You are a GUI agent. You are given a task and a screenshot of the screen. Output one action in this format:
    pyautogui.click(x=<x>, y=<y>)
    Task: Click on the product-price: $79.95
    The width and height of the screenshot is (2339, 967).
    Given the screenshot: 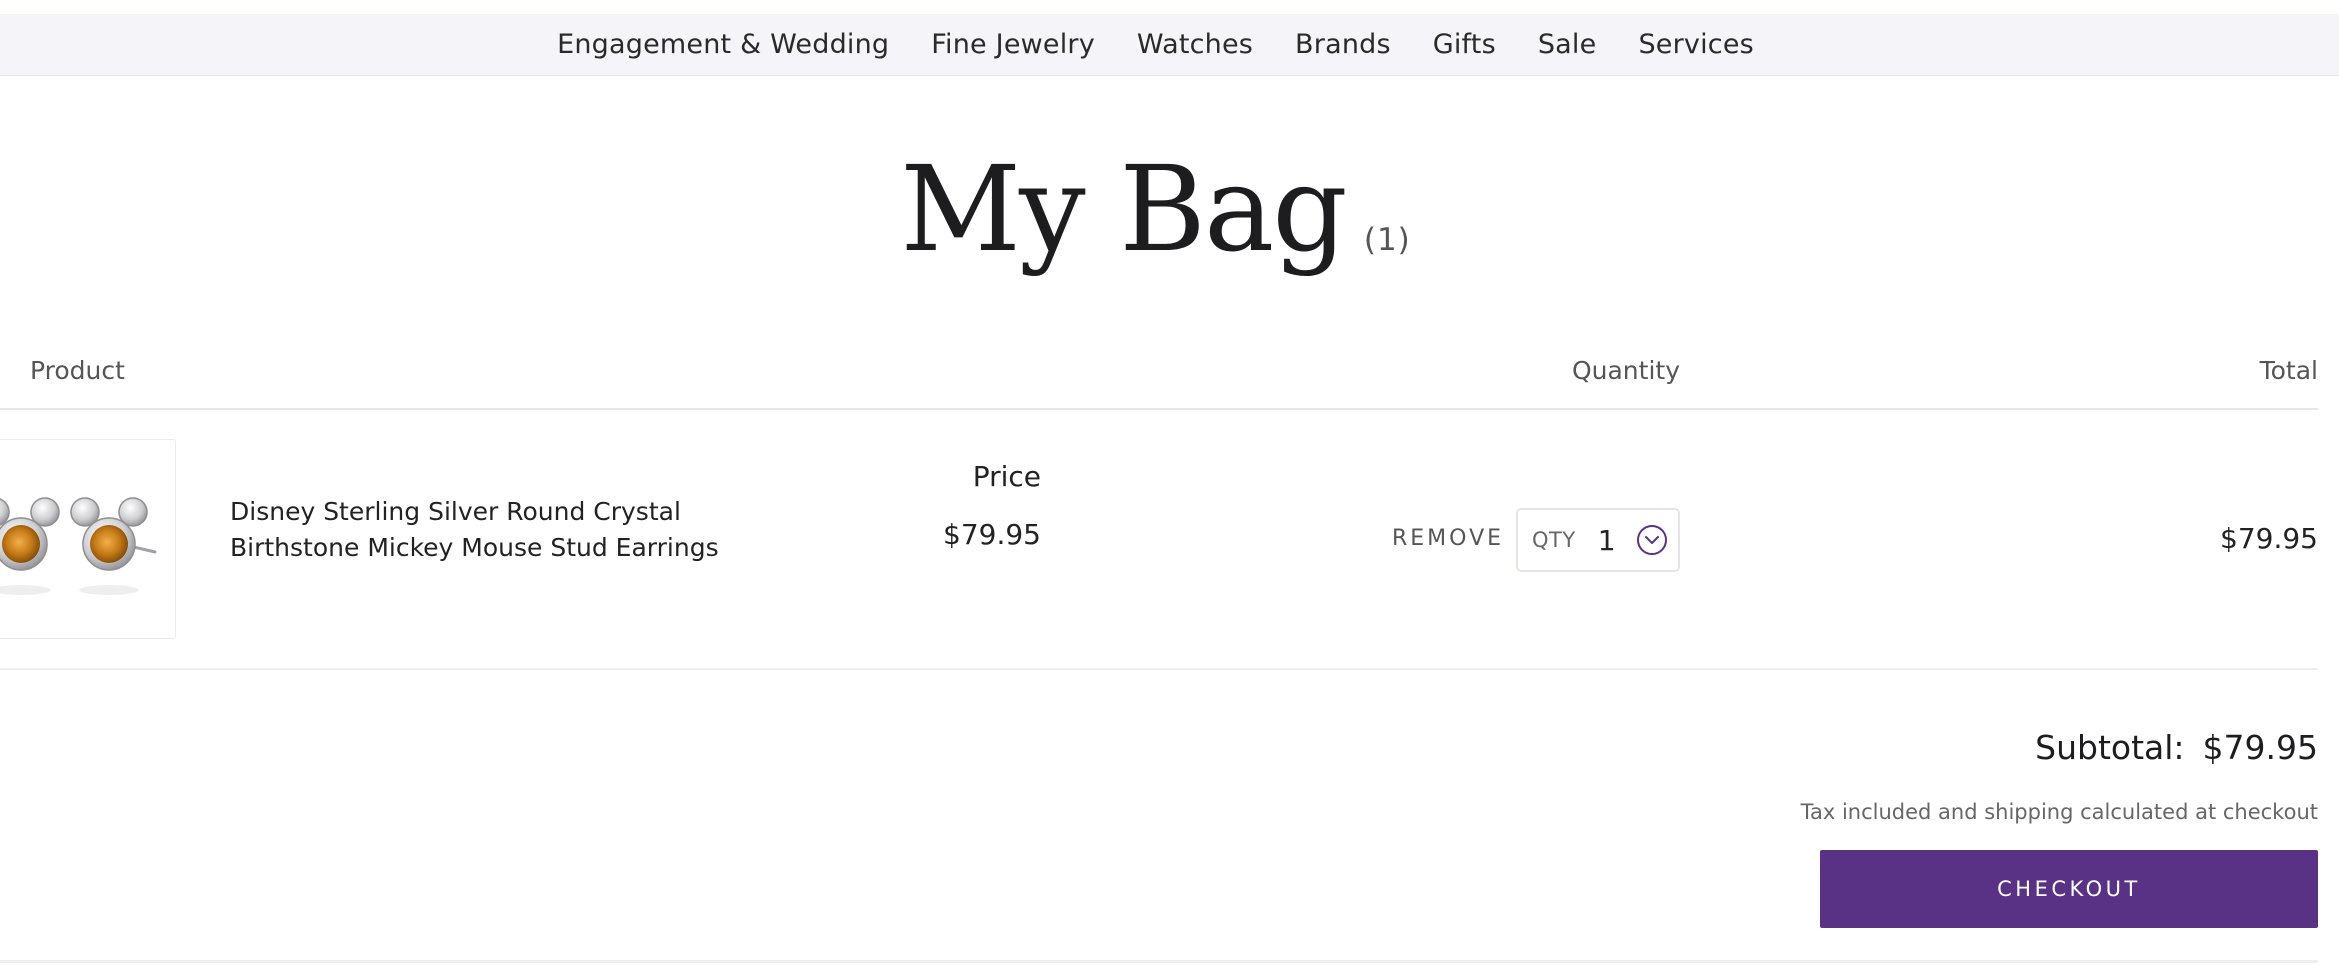 What is the action you would take?
    pyautogui.click(x=992, y=534)
    